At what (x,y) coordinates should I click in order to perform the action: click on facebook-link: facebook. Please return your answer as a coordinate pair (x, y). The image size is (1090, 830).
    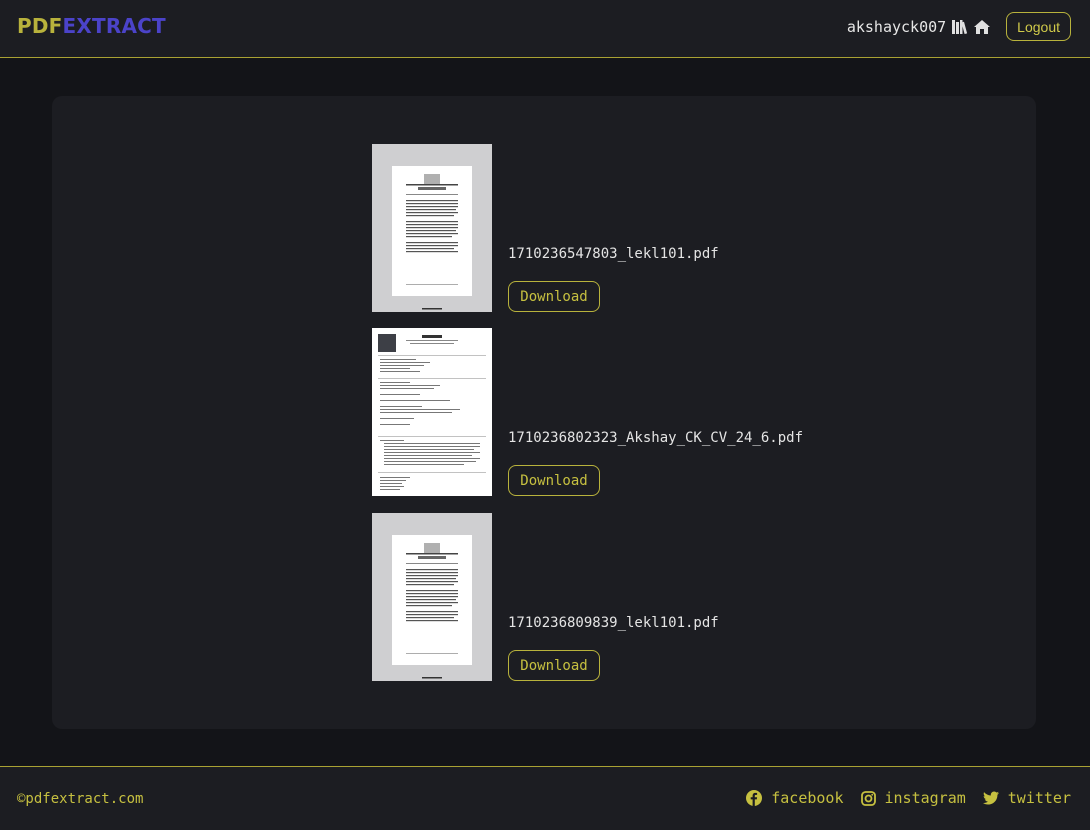
    Looking at the image, I should click on (795, 798).